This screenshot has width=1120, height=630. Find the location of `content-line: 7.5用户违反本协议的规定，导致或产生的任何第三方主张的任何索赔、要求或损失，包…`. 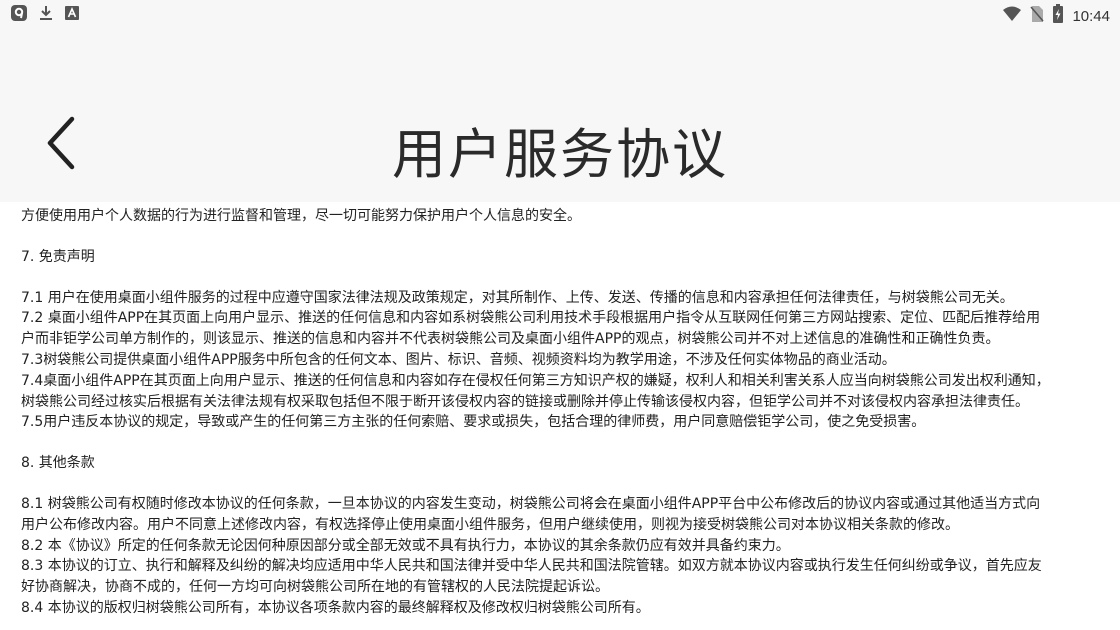

content-line: 7.5用户违反本协议的规定，导致或产生的任何第三方主张的任何索赔、要求或损失，包… is located at coordinates (473, 422).